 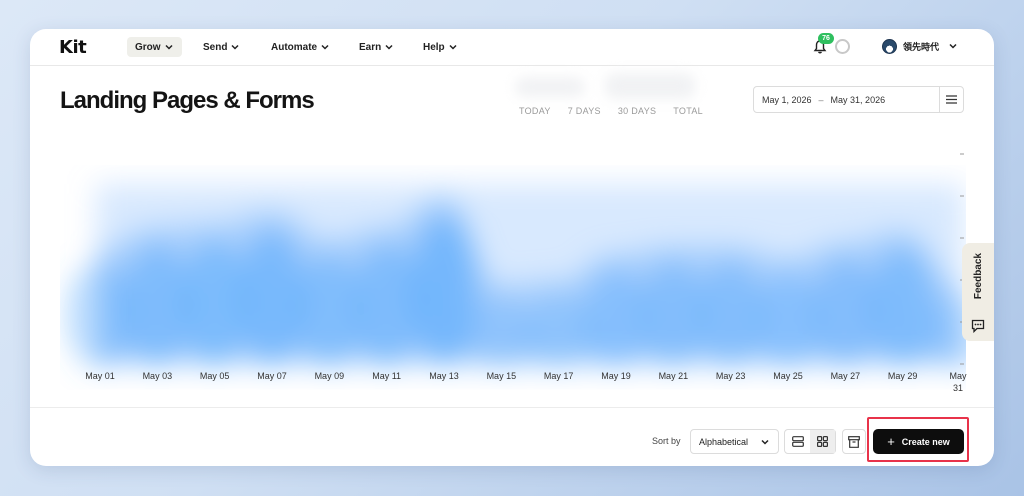 I want to click on plus-icon: +, so click(x=891, y=441).